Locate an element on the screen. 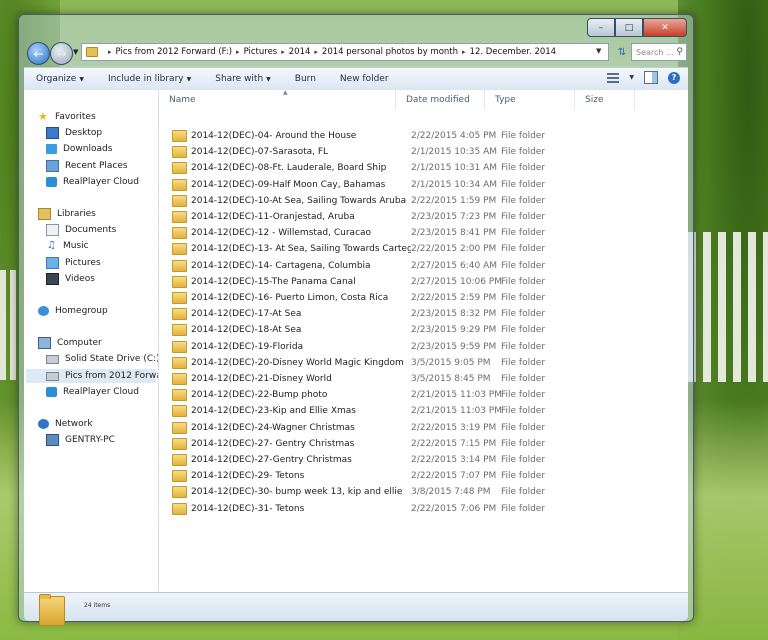  nav-pictures: Pictures is located at coordinates (73, 263).